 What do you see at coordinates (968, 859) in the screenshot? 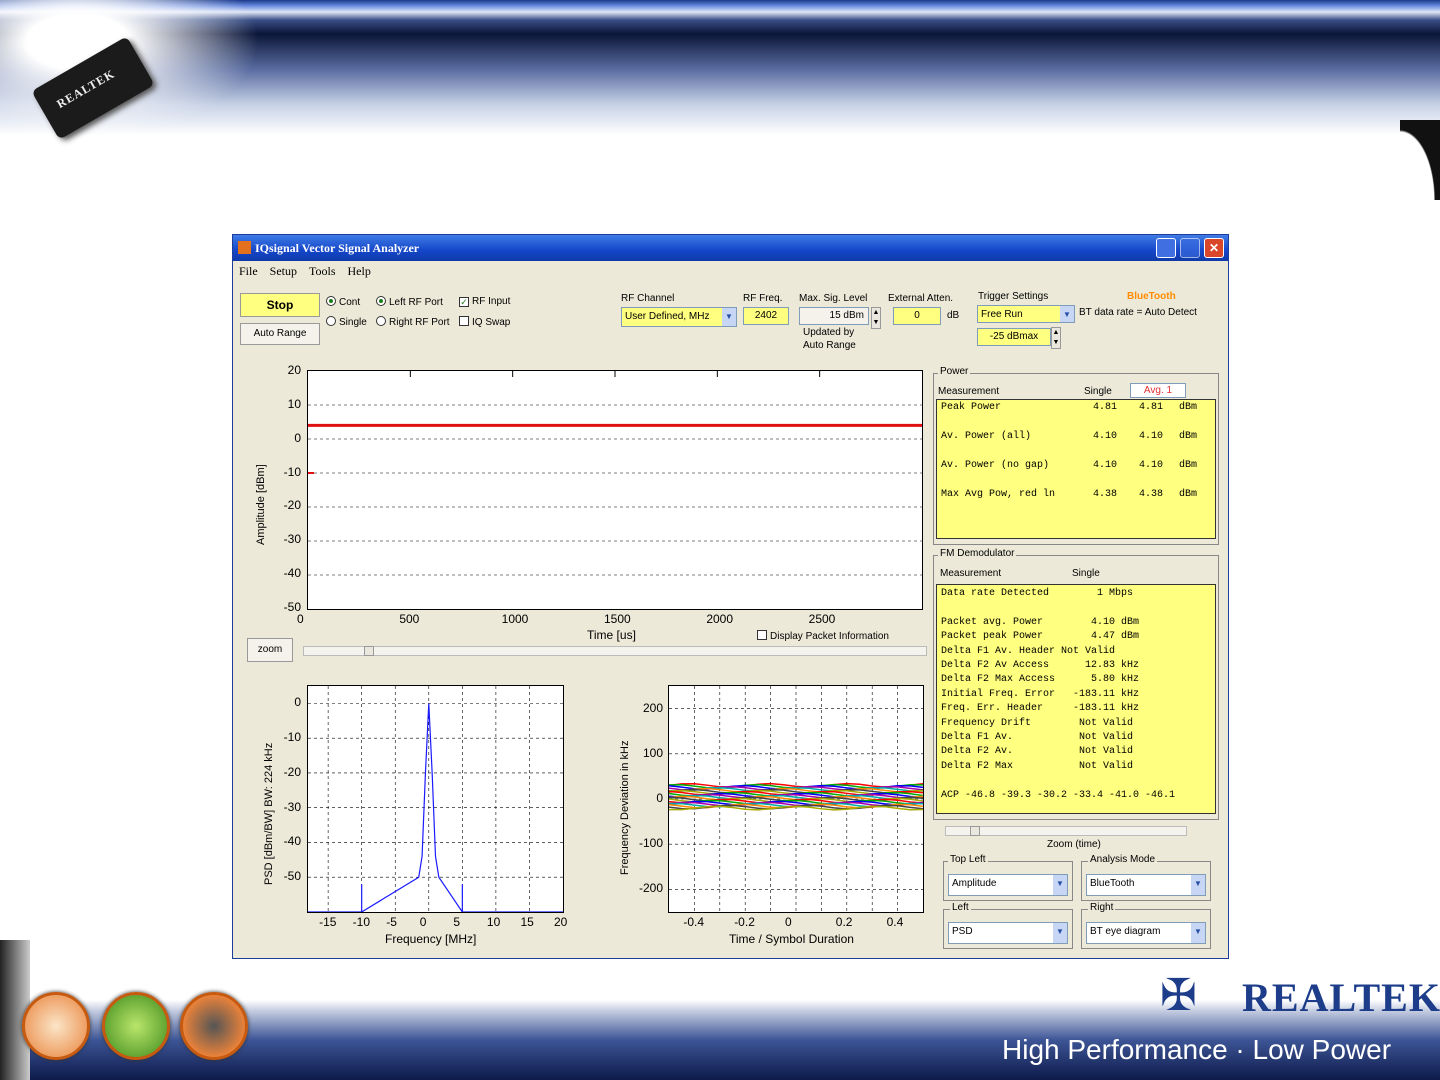
I see `top-left-label: Top Left` at bounding box center [968, 859].